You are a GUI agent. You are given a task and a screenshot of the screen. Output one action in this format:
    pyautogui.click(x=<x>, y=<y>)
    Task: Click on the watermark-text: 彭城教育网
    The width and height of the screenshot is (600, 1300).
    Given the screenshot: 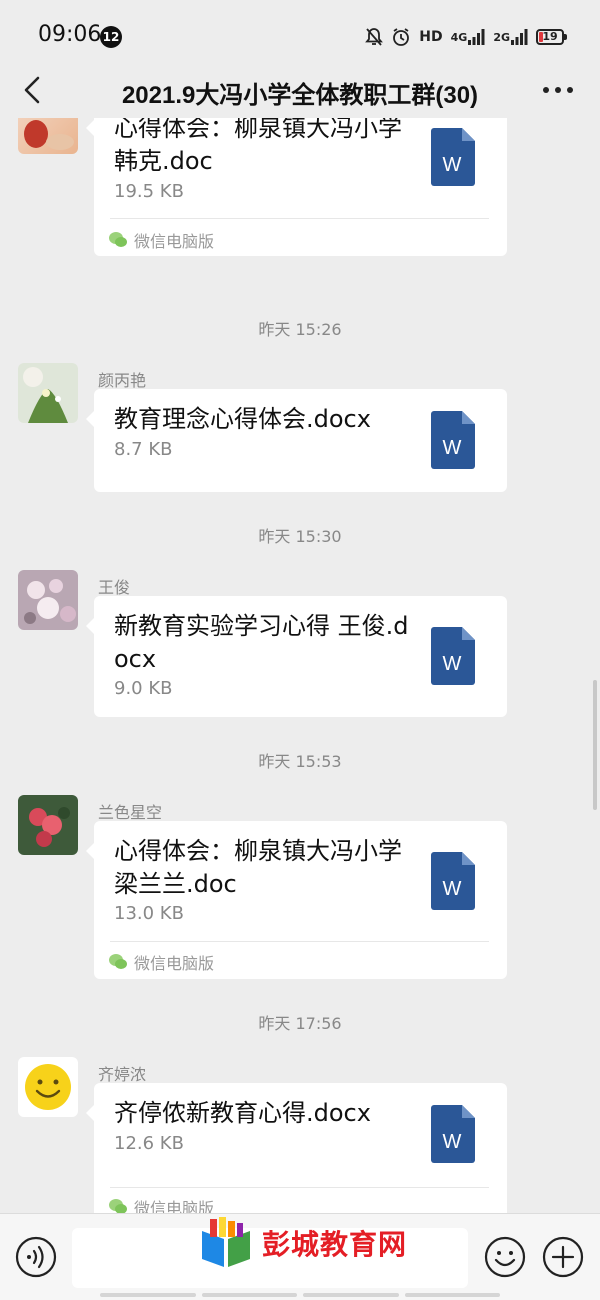 What is the action you would take?
    pyautogui.click(x=335, y=1244)
    